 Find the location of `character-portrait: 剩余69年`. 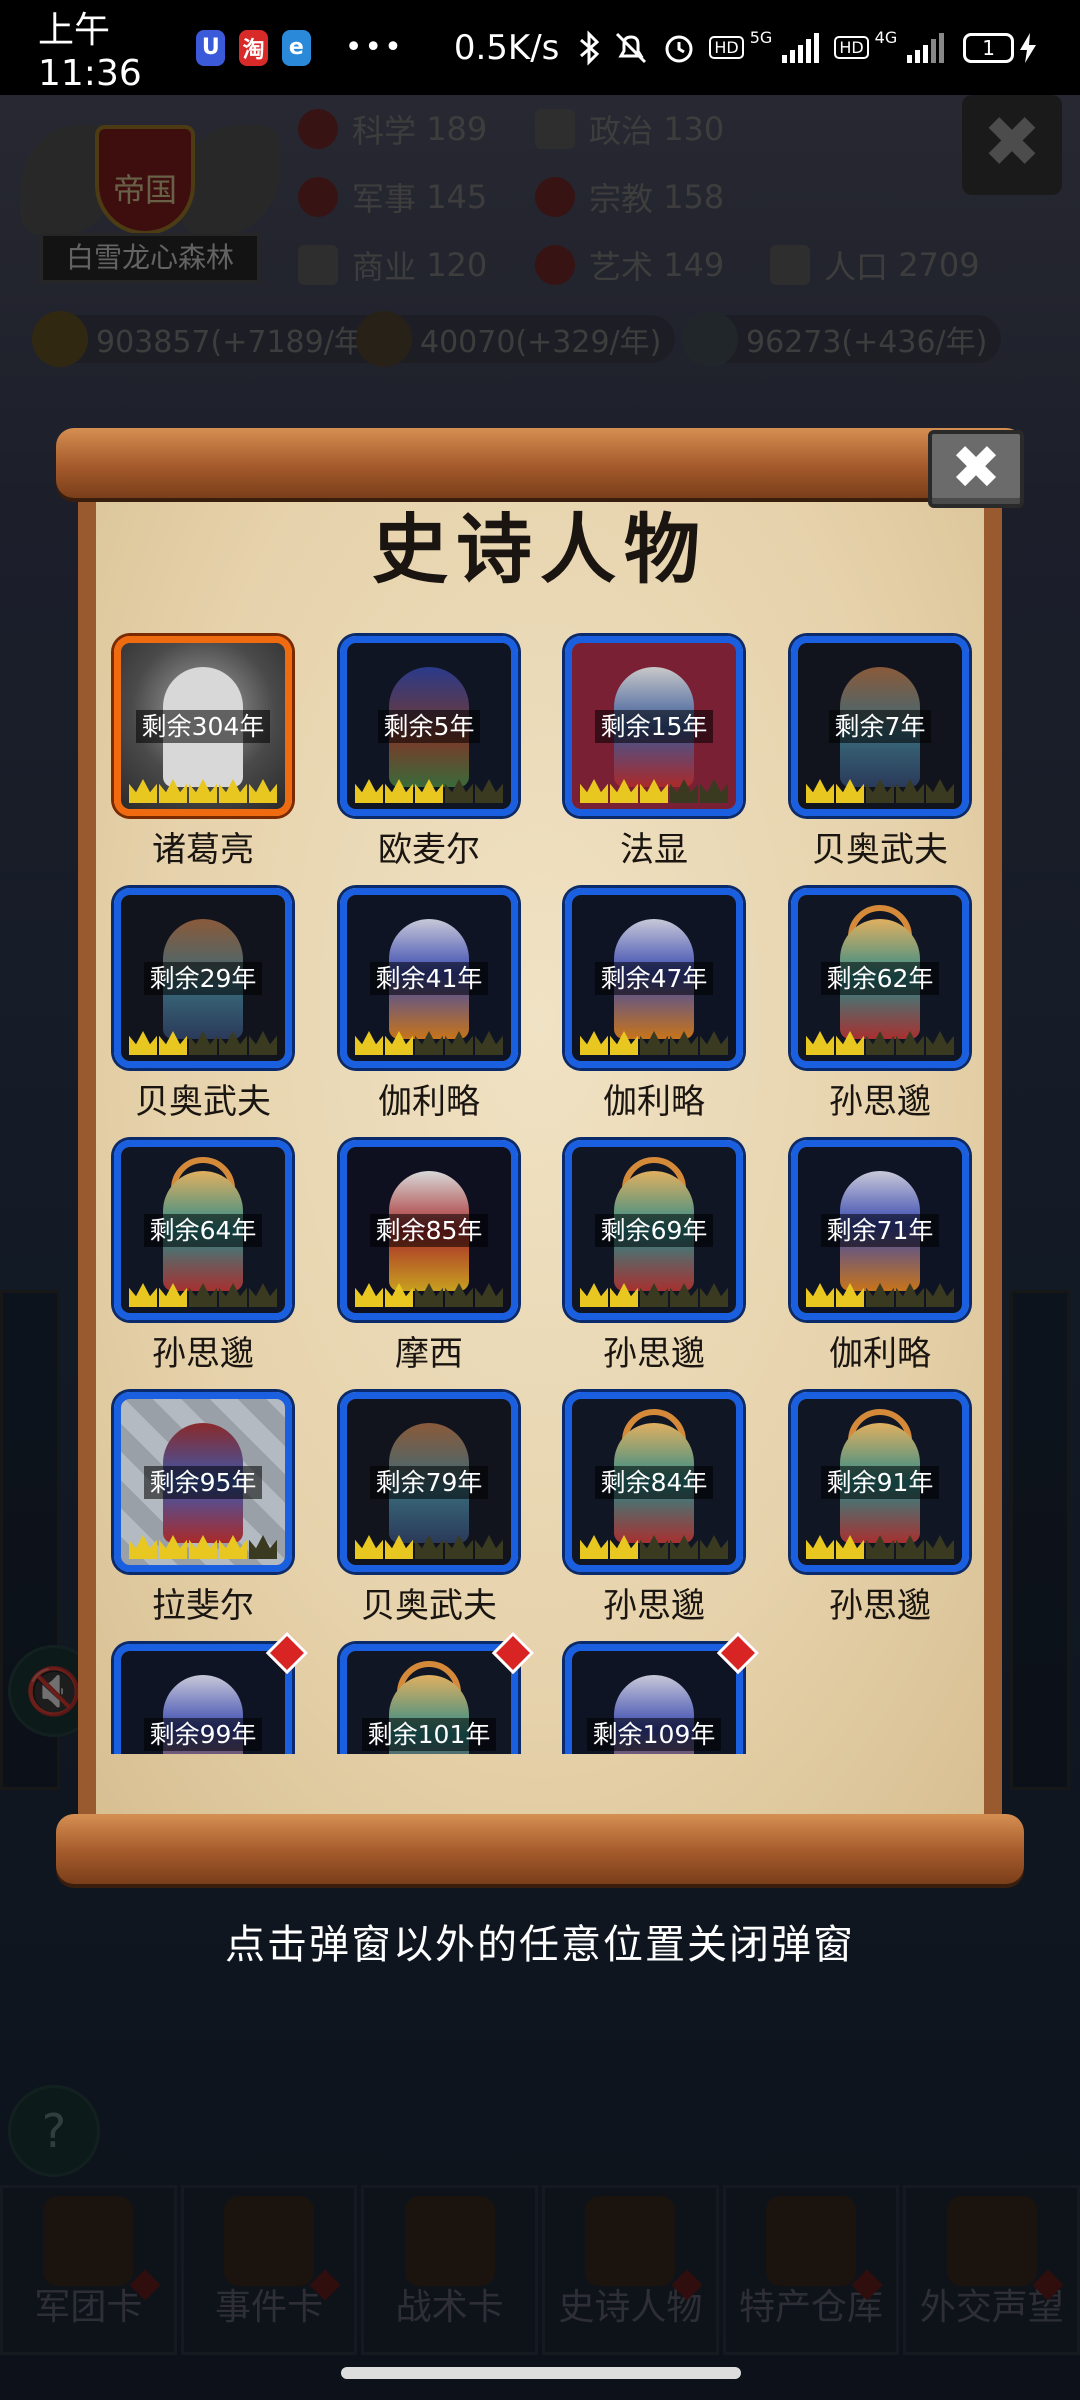

character-portrait: 剩余69年 is located at coordinates (654, 1230).